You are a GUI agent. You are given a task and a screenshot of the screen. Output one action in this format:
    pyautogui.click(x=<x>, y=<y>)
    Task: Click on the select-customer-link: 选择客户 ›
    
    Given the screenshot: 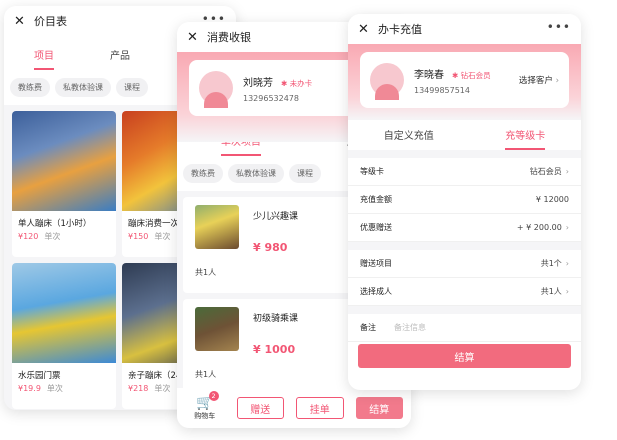 What is the action you would take?
    pyautogui.click(x=539, y=80)
    